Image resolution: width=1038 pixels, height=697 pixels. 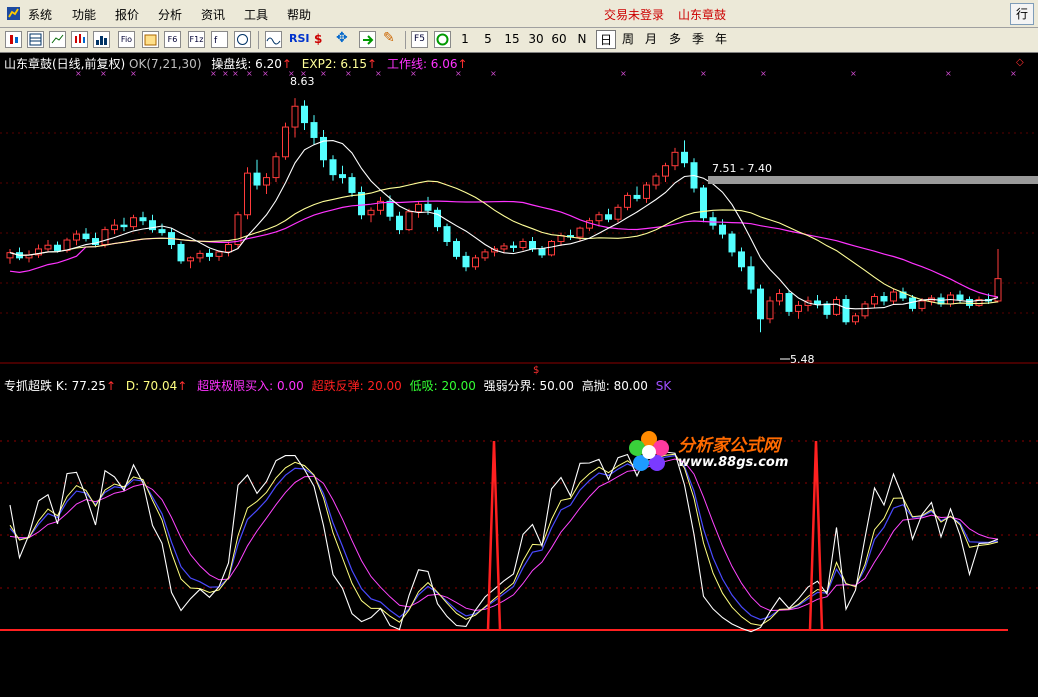 What do you see at coordinates (127, 14) in the screenshot?
I see `menu-quote: 报价` at bounding box center [127, 14].